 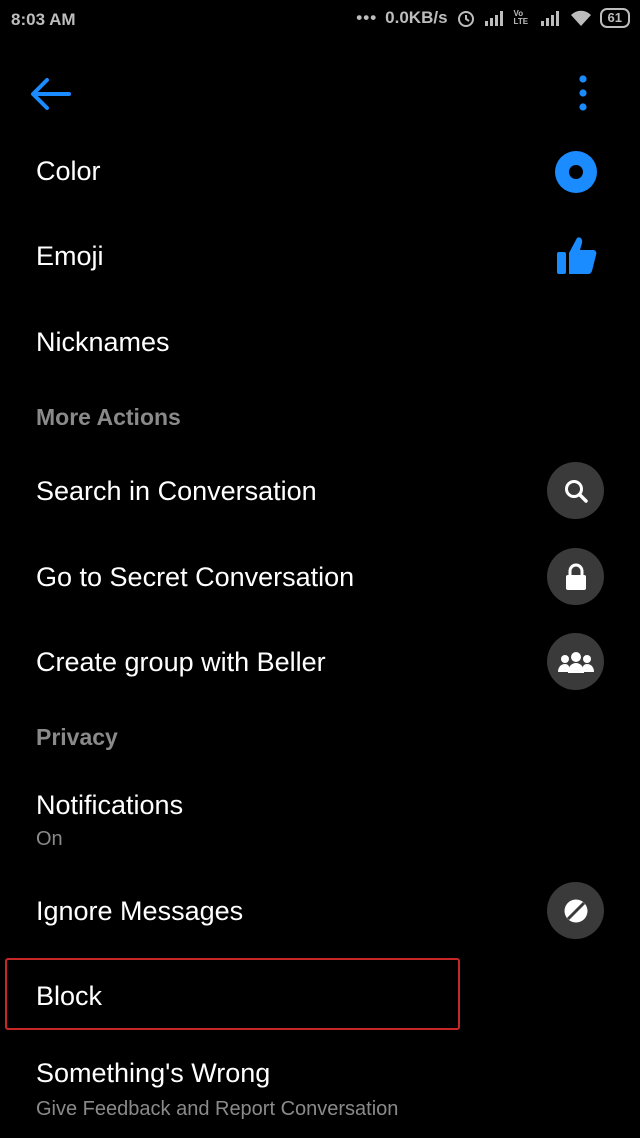 What do you see at coordinates (153, 1073) in the screenshot?
I see `somethings-wrong-label: Something's Wrong` at bounding box center [153, 1073].